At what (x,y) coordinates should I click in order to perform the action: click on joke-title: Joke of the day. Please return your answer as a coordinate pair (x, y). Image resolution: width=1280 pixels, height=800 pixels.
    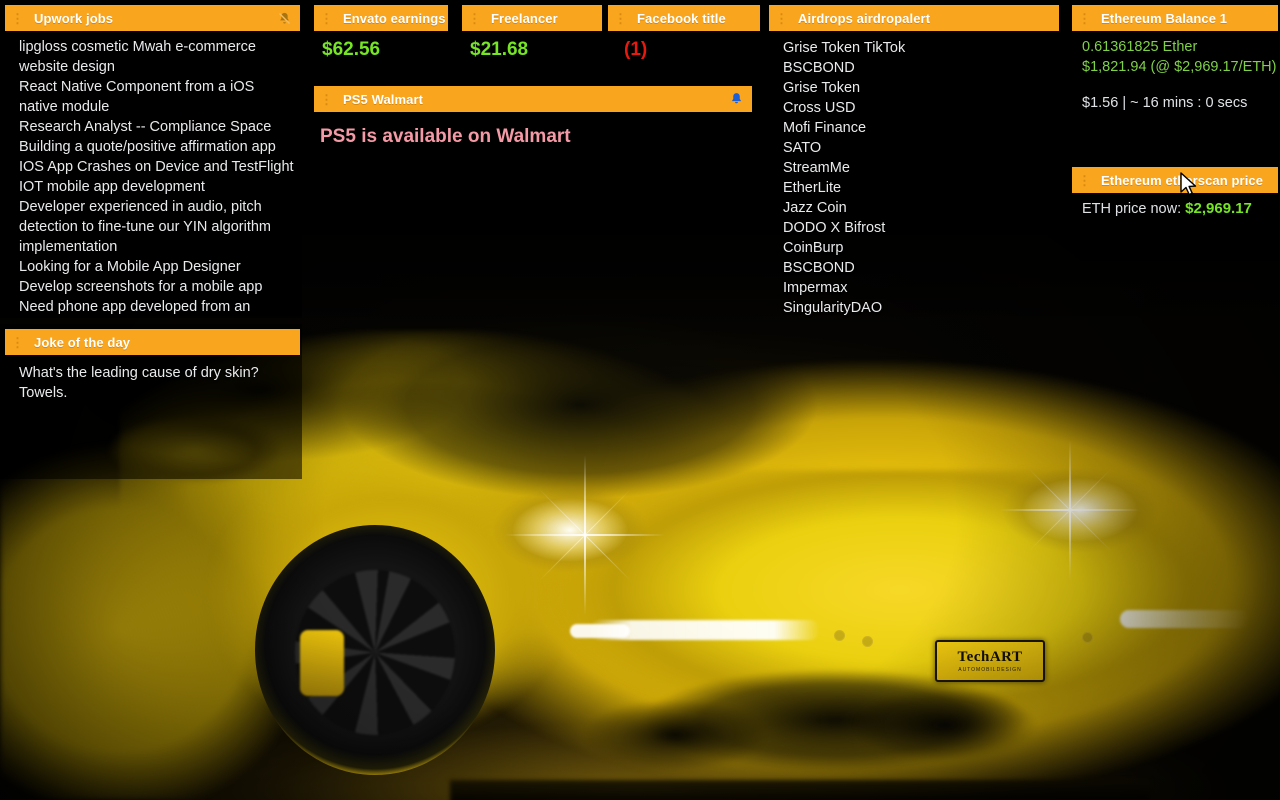
    Looking at the image, I should click on (82, 342).